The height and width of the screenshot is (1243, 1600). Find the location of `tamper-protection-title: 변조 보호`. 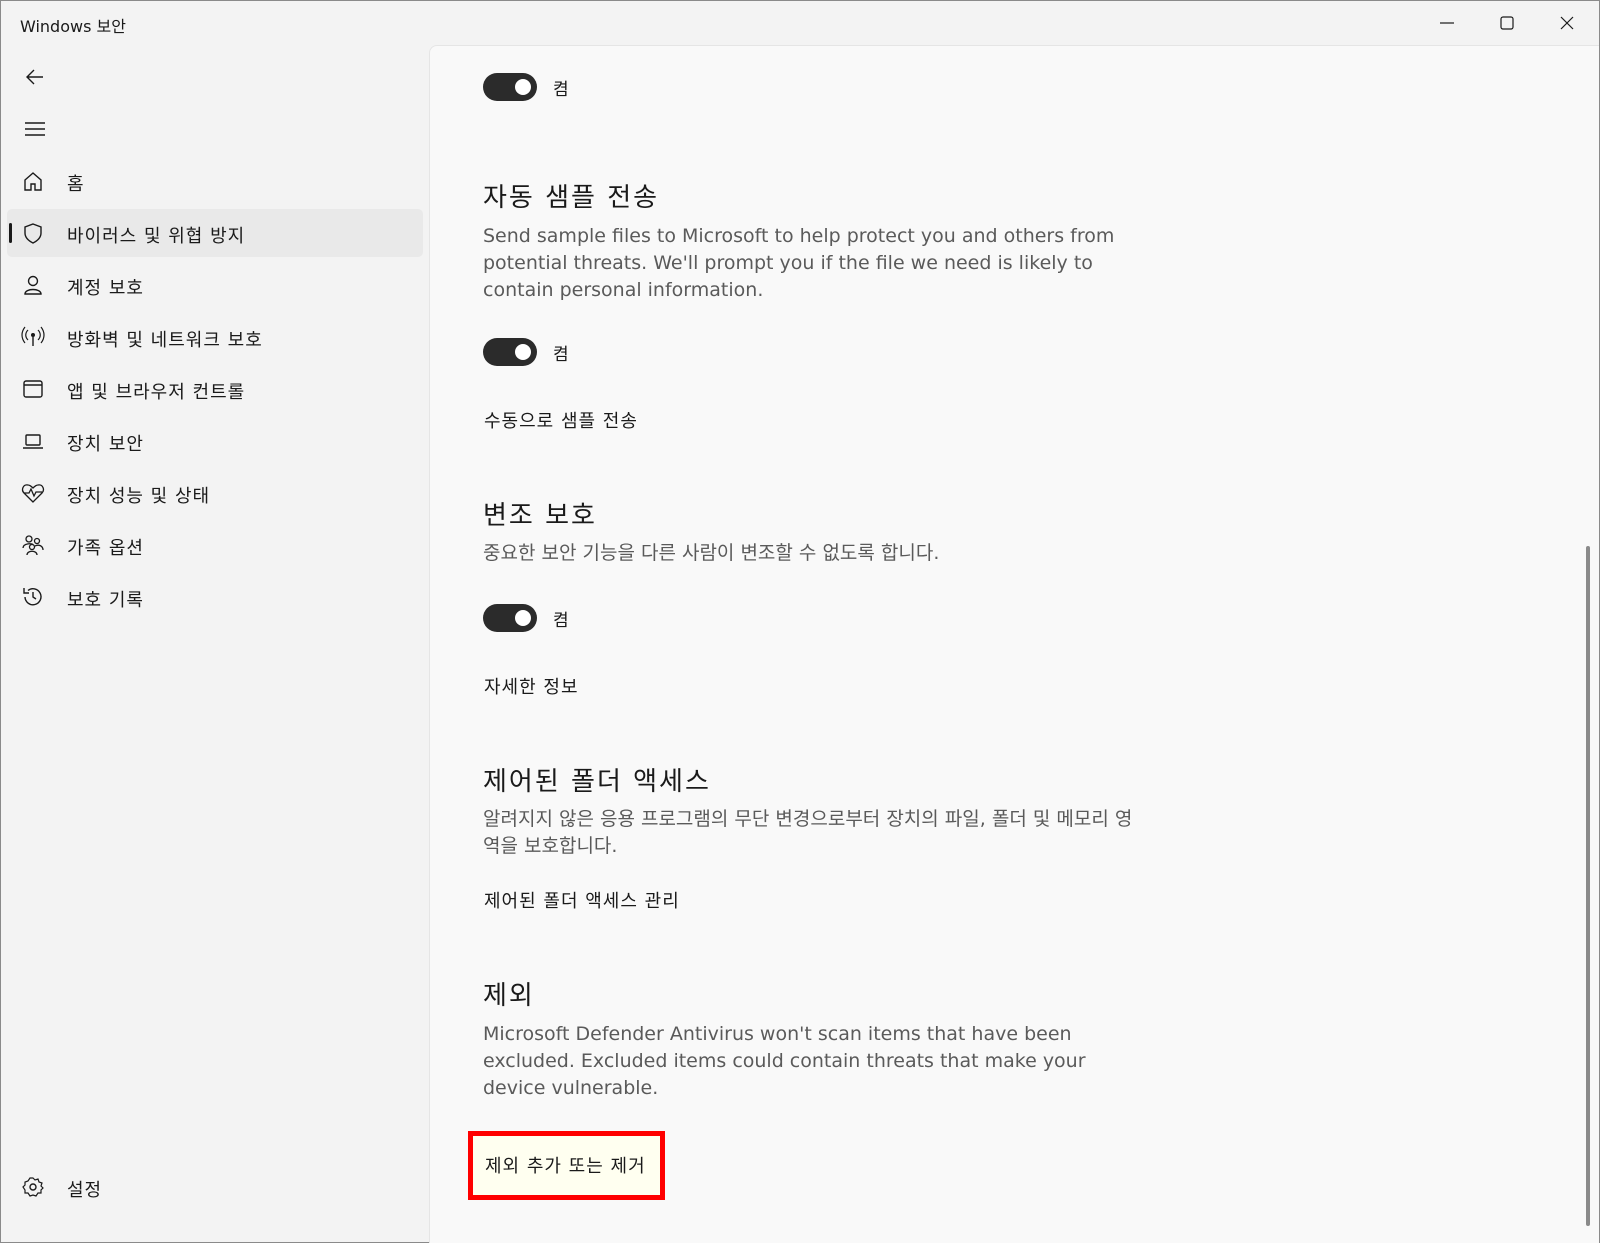

tamper-protection-title: 변조 보호 is located at coordinates (540, 516).